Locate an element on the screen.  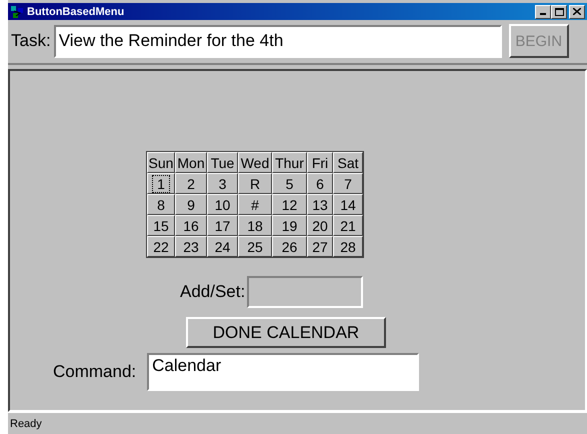
day-button: 8 is located at coordinates (161, 204).